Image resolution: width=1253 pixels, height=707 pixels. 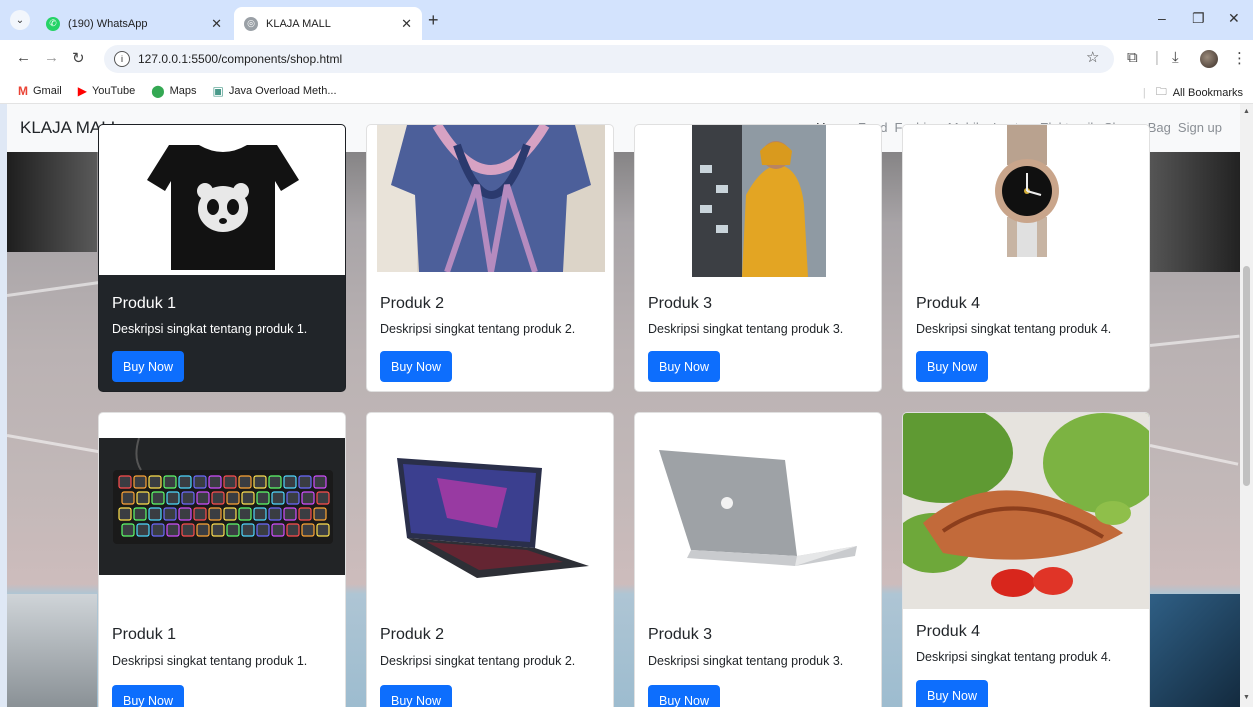 What do you see at coordinates (158, 90) in the screenshot?
I see `maps-icon: ⬤` at bounding box center [158, 90].